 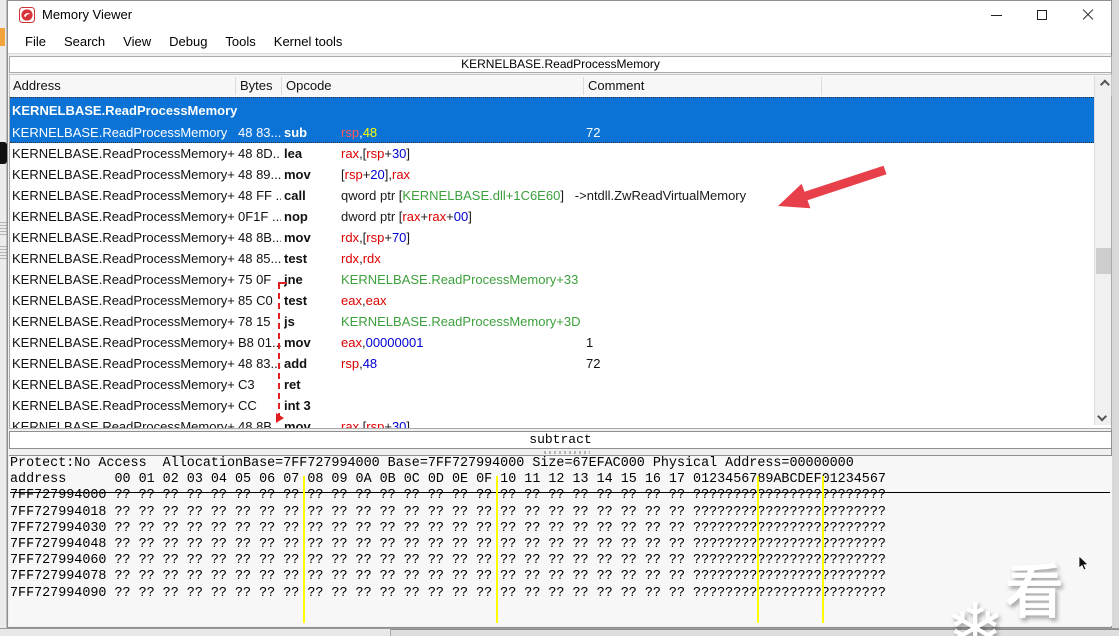 What do you see at coordinates (758, 549) in the screenshot?
I see `hex-ascii-separator` at bounding box center [758, 549].